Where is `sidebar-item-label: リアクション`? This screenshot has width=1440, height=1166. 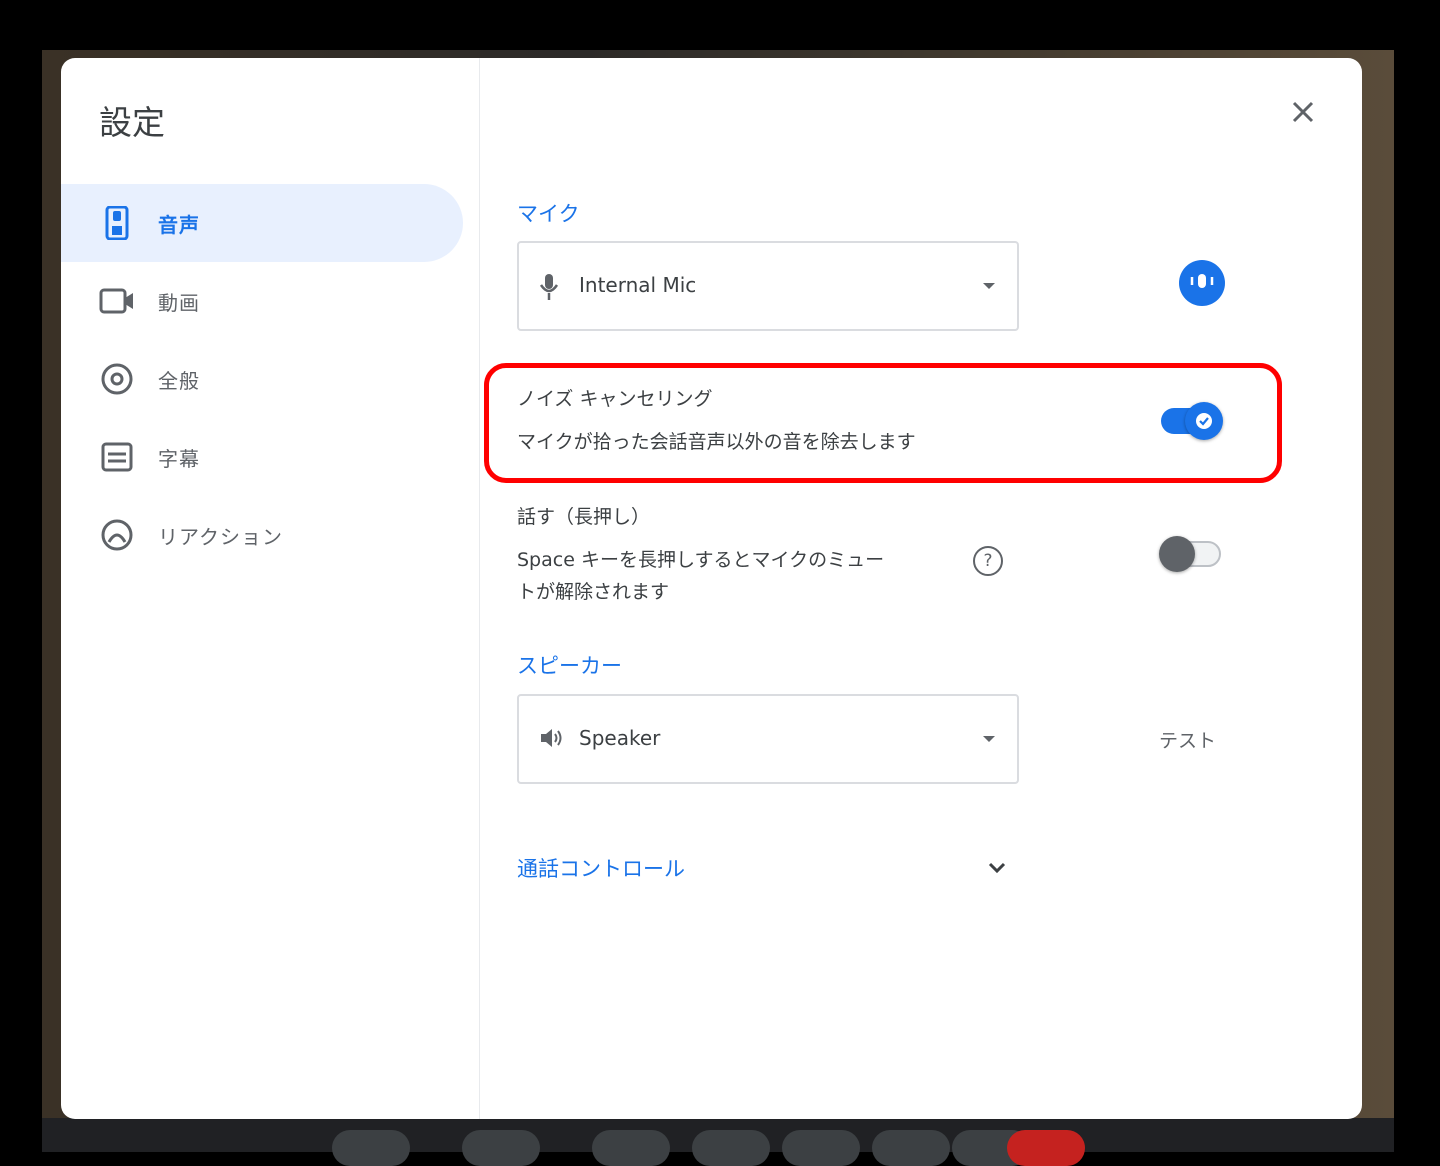 sidebar-item-label: リアクション is located at coordinates (220, 536).